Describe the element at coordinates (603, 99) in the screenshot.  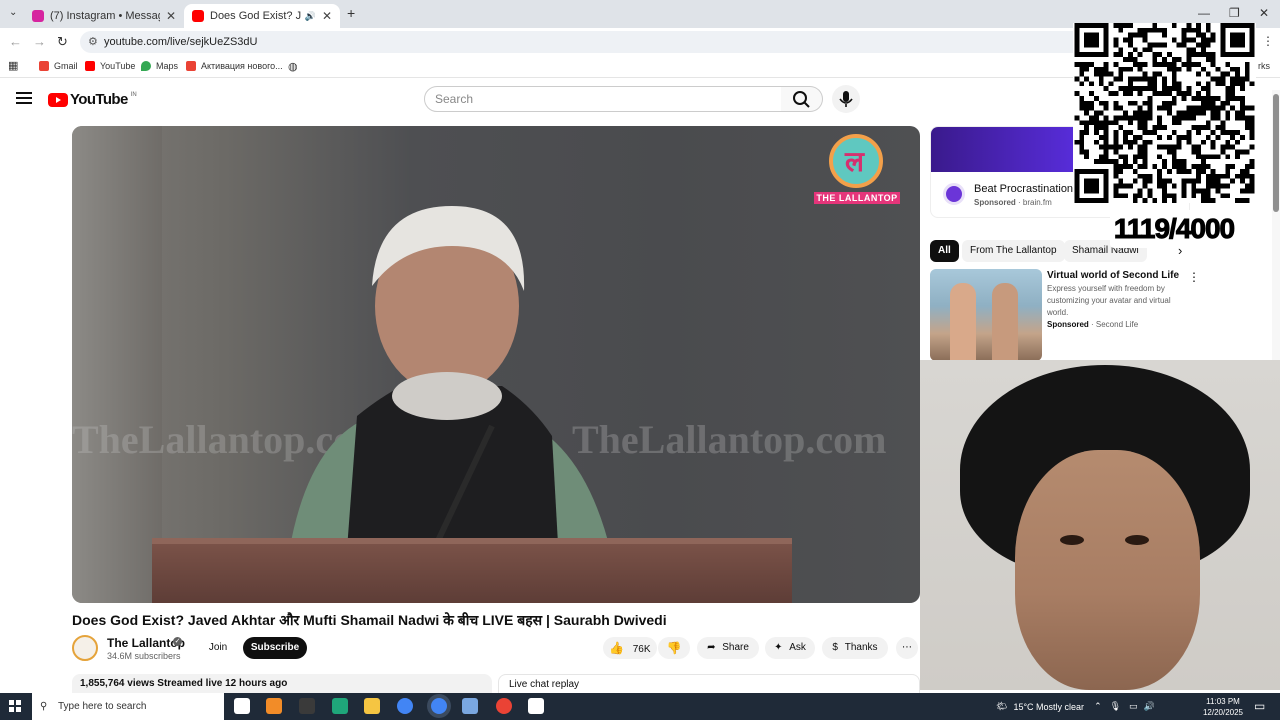
I see `search-input: Search` at that location.